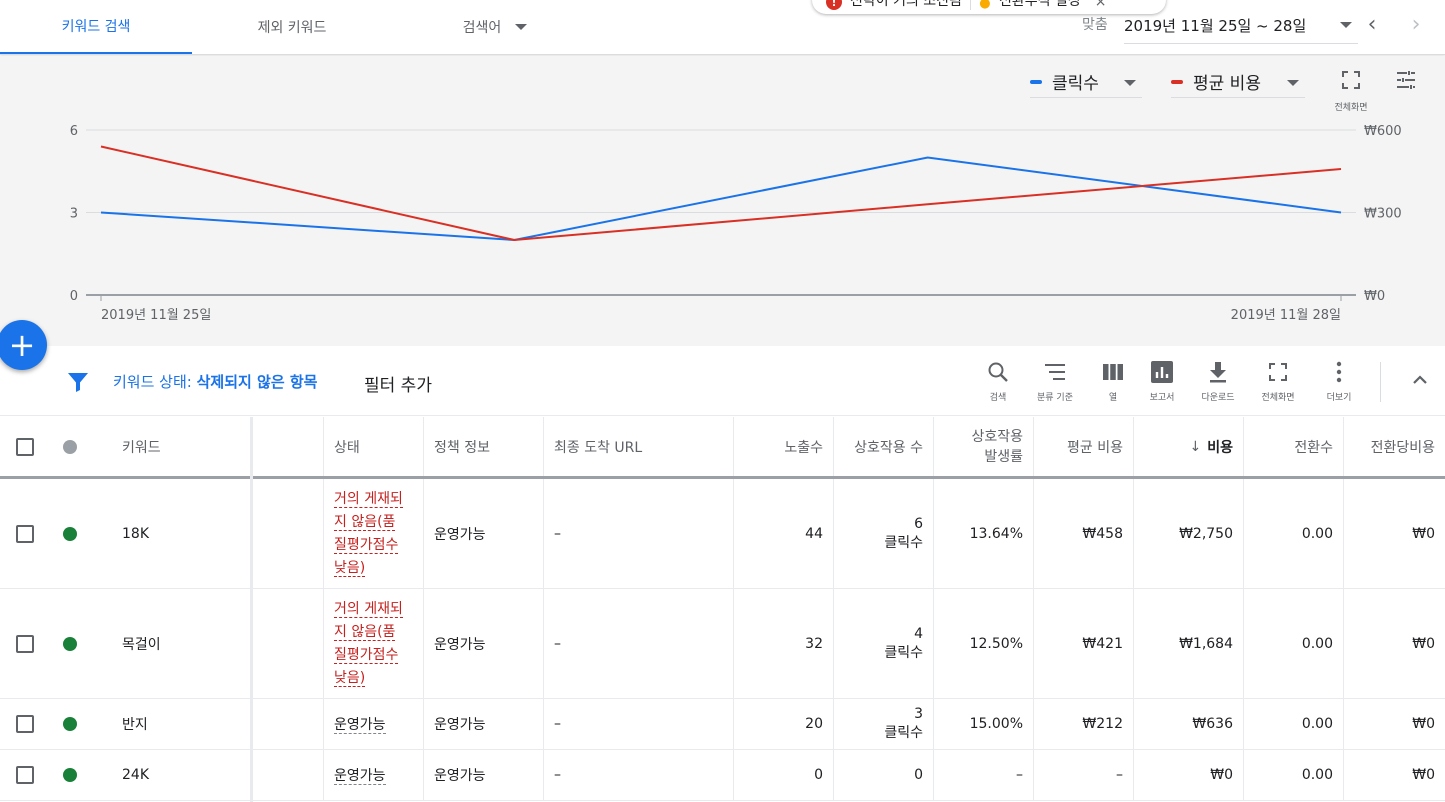  What do you see at coordinates (1372, 24) in the screenshot?
I see `prev-period-button: ‹` at bounding box center [1372, 24].